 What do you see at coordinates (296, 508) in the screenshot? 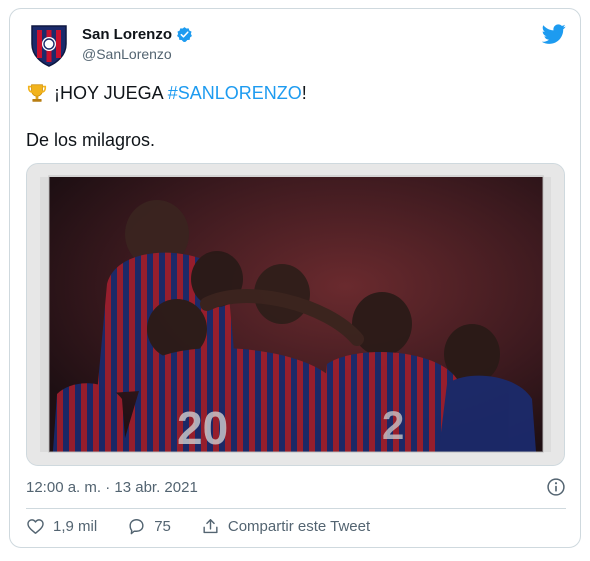
I see `actions-divider` at bounding box center [296, 508].